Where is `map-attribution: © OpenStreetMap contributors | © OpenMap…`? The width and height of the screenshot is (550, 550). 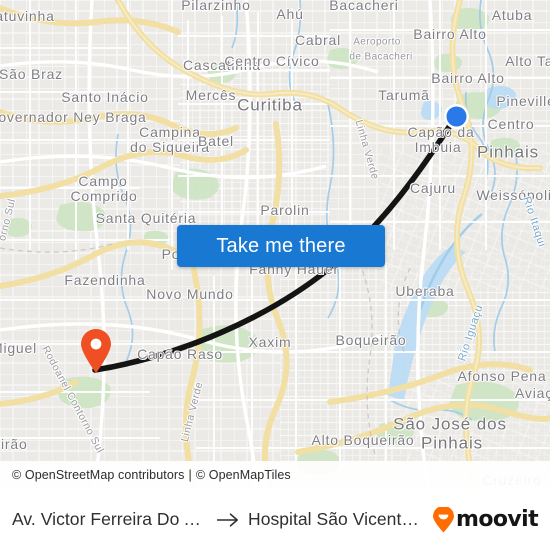
map-attribution: © OpenStreetMap contributors | © OpenMap… is located at coordinates (275, 475).